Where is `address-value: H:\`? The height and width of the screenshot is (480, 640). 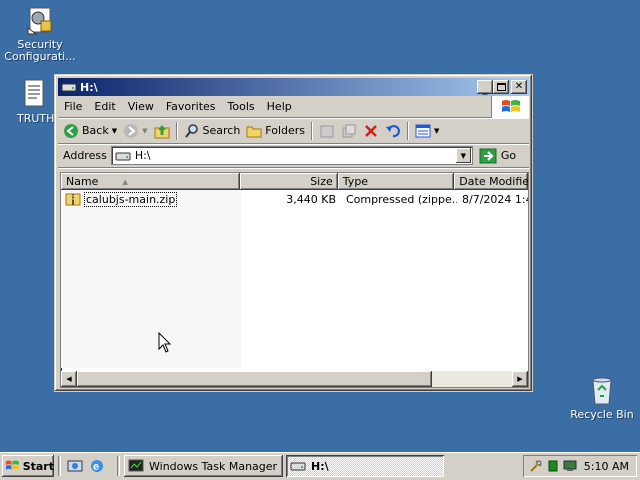 address-value: H:\ is located at coordinates (142, 155).